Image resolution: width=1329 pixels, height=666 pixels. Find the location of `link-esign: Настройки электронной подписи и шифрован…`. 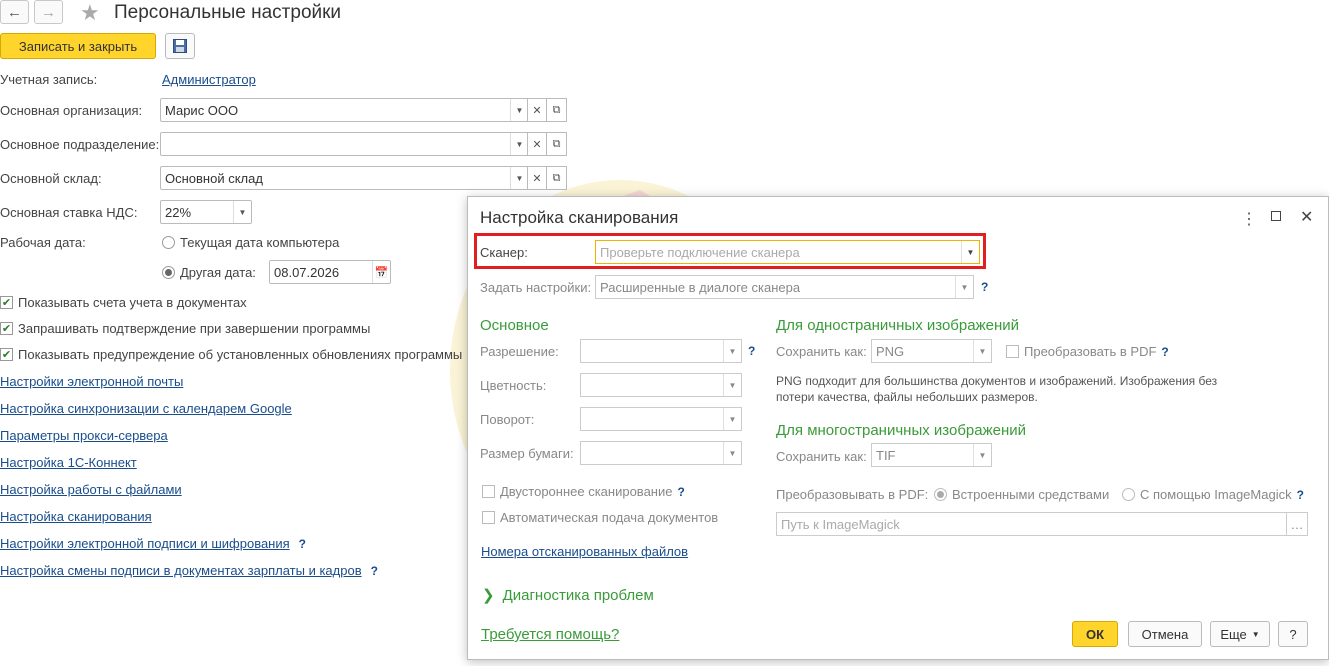

link-esign: Настройки электронной подписи и шифрован… is located at coordinates (145, 543).